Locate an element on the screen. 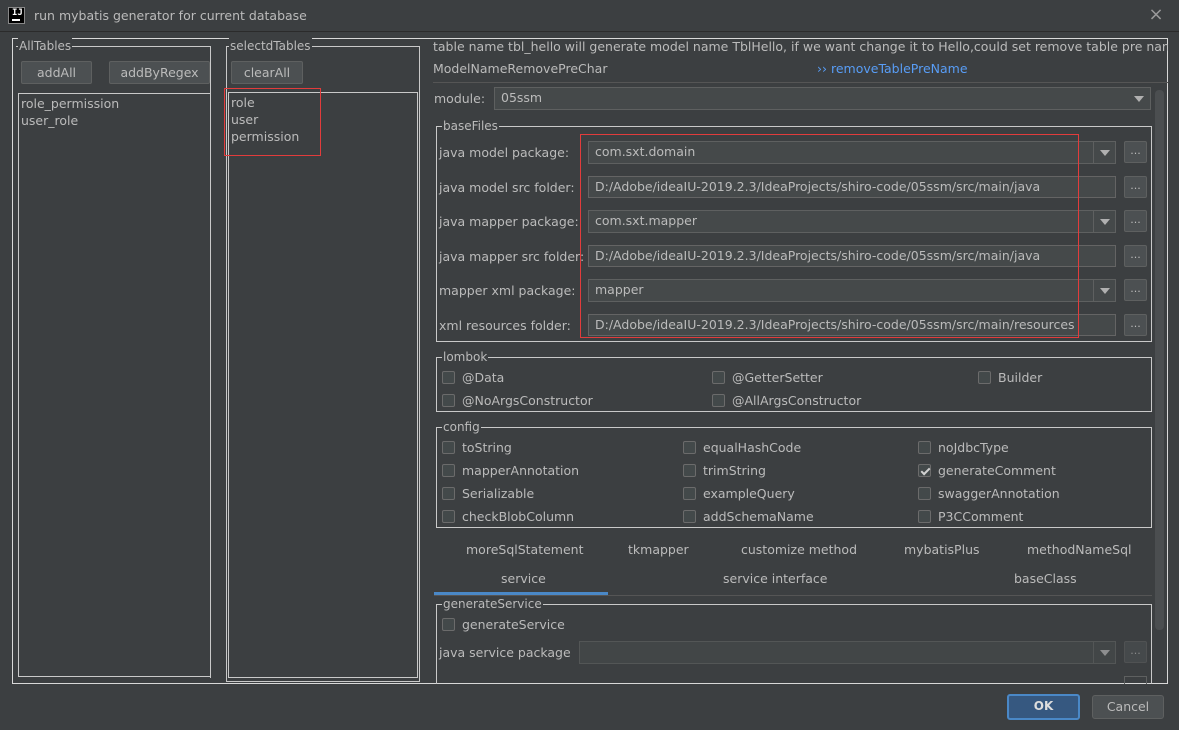 Image resolution: width=1179 pixels, height=730 pixels. module-label: module: is located at coordinates (460, 98).